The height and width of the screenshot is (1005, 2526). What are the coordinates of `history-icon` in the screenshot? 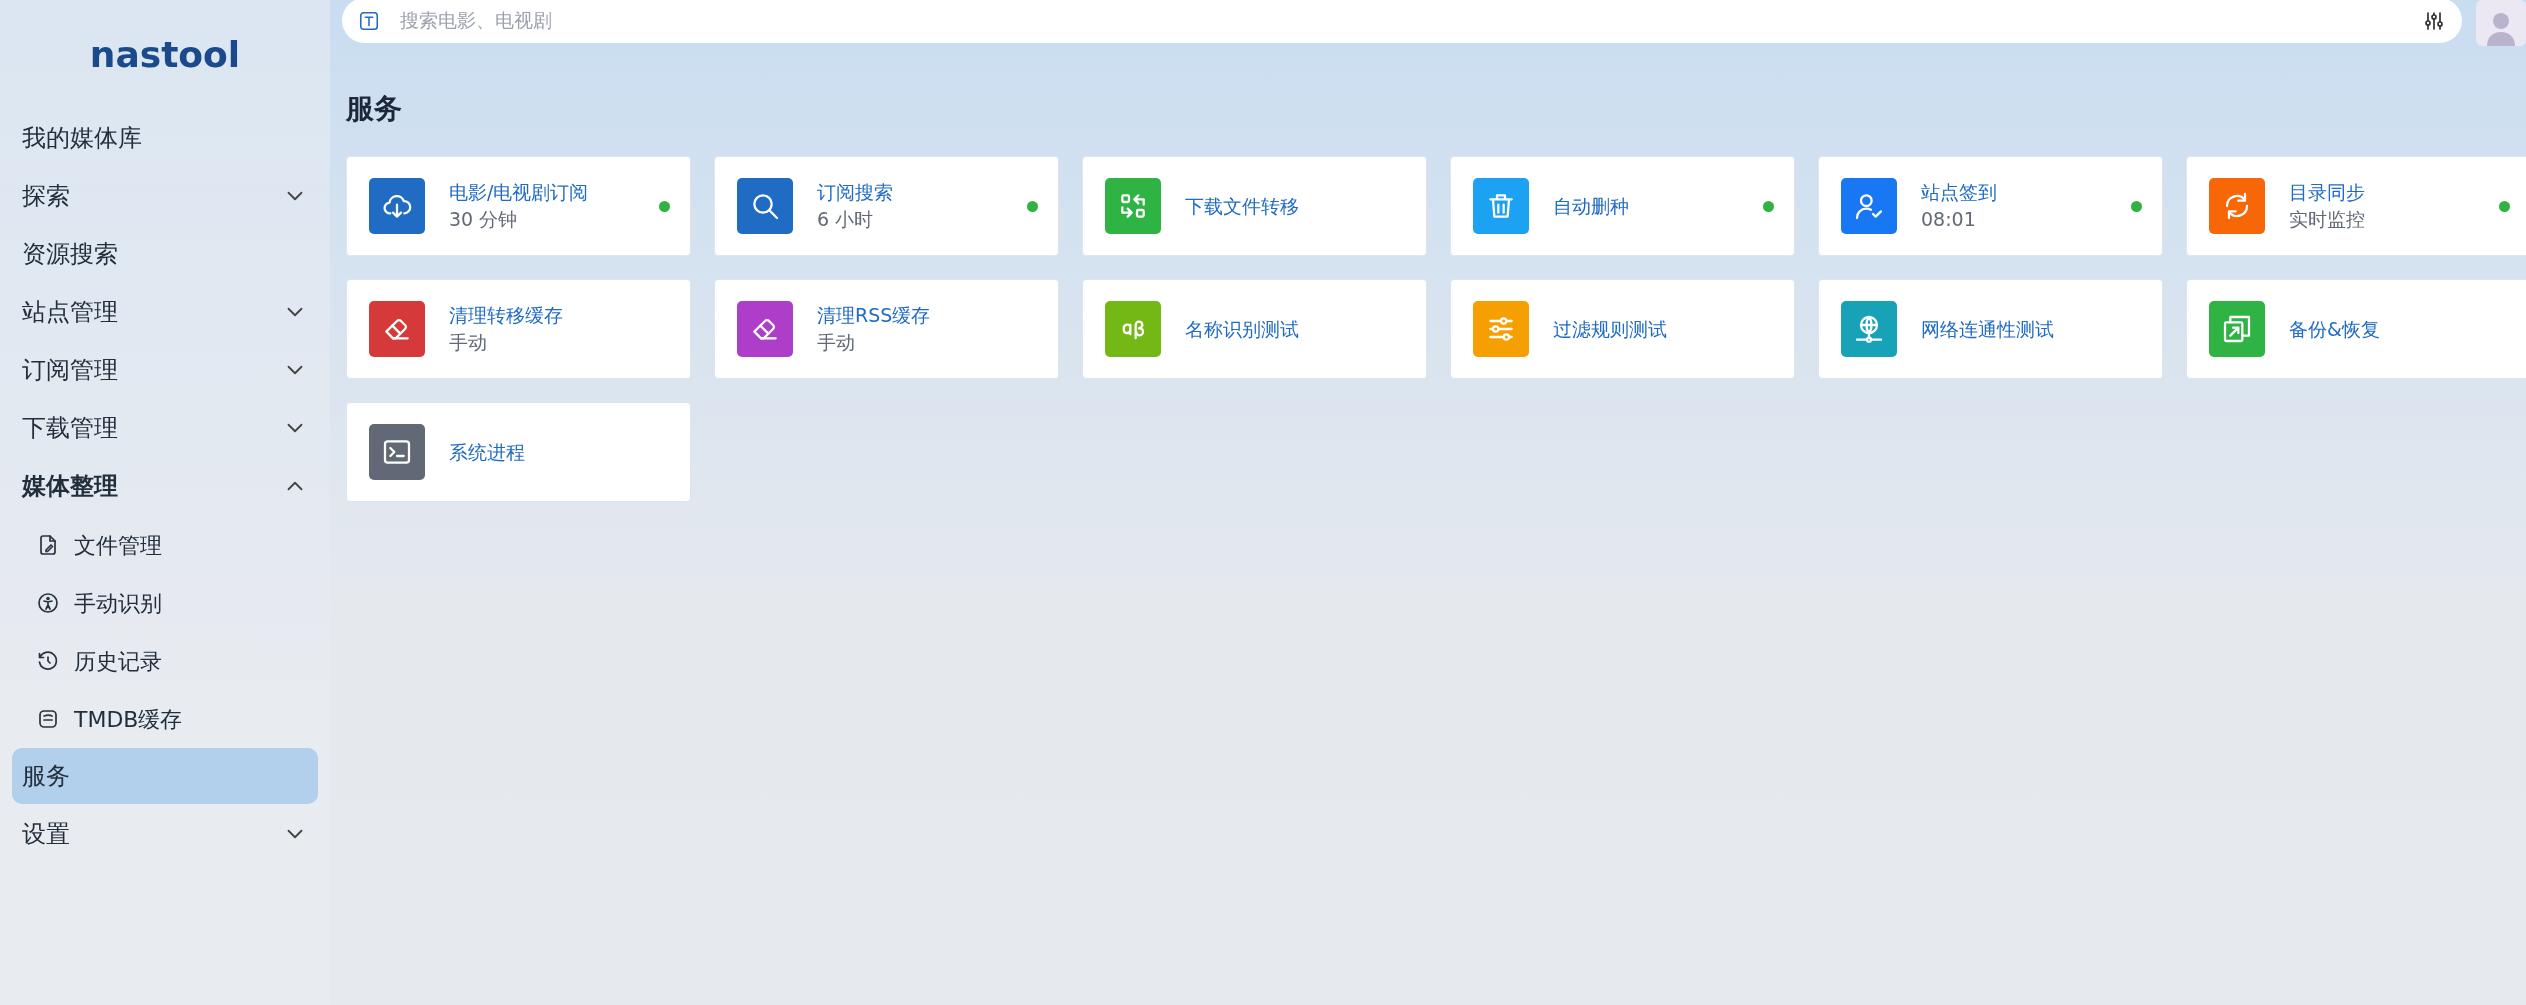 It's located at (48, 661).